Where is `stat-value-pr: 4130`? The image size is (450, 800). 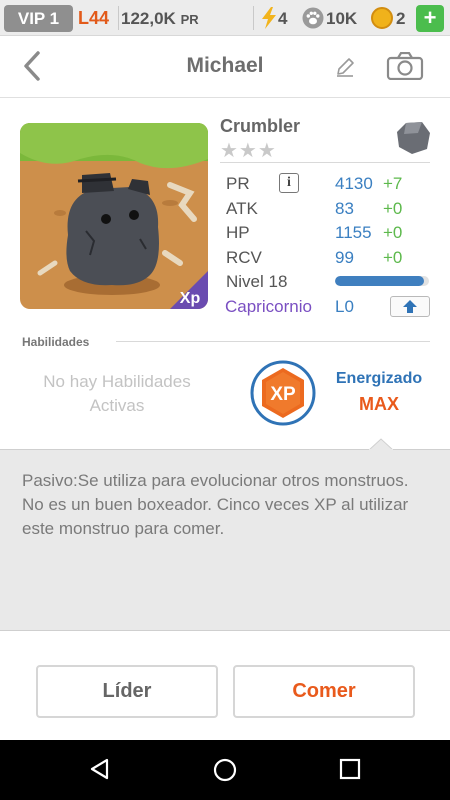
stat-value-pr: 4130 is located at coordinates (354, 183).